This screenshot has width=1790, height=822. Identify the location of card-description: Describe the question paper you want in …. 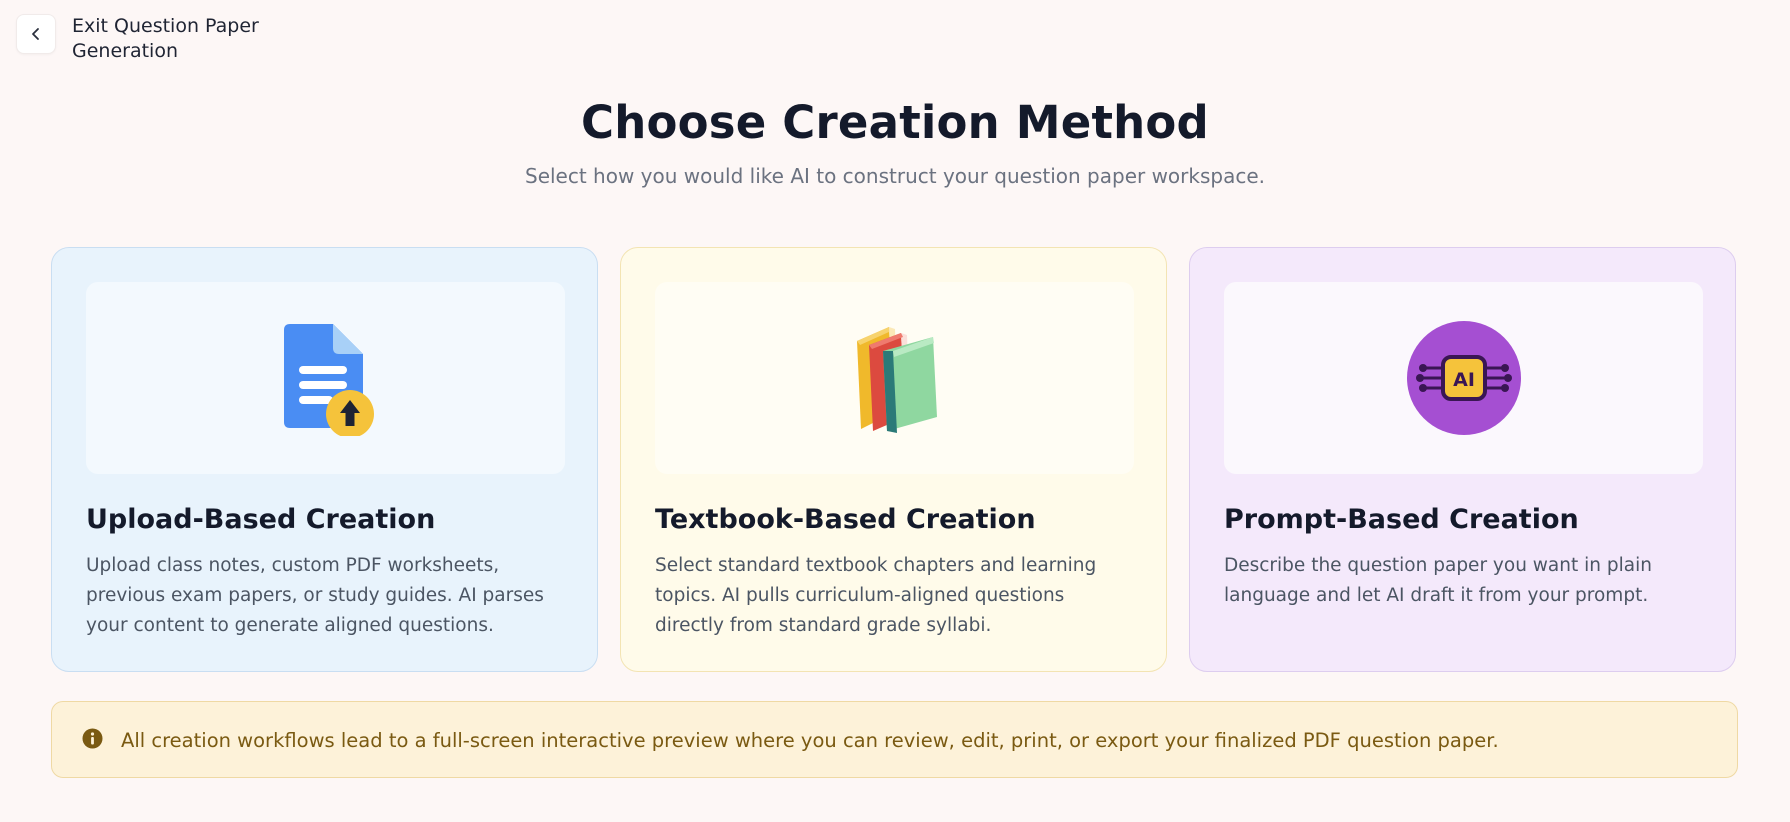
(1438, 580).